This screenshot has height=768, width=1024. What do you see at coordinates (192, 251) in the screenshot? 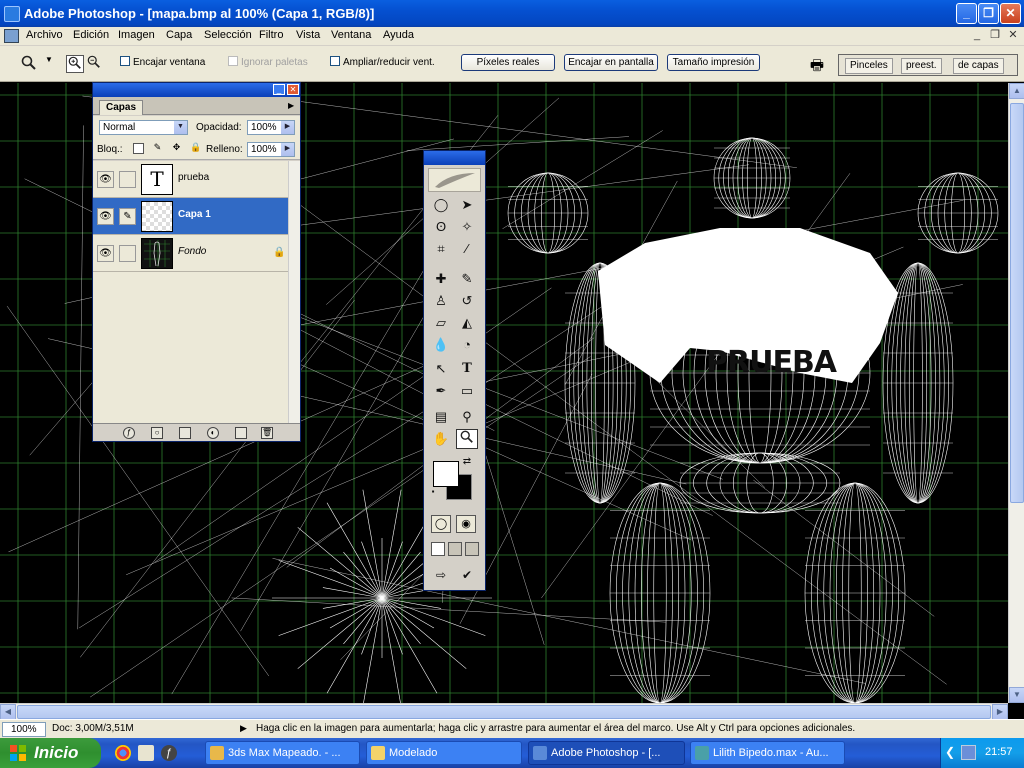
I see `layer-name: Fondo` at bounding box center [192, 251].